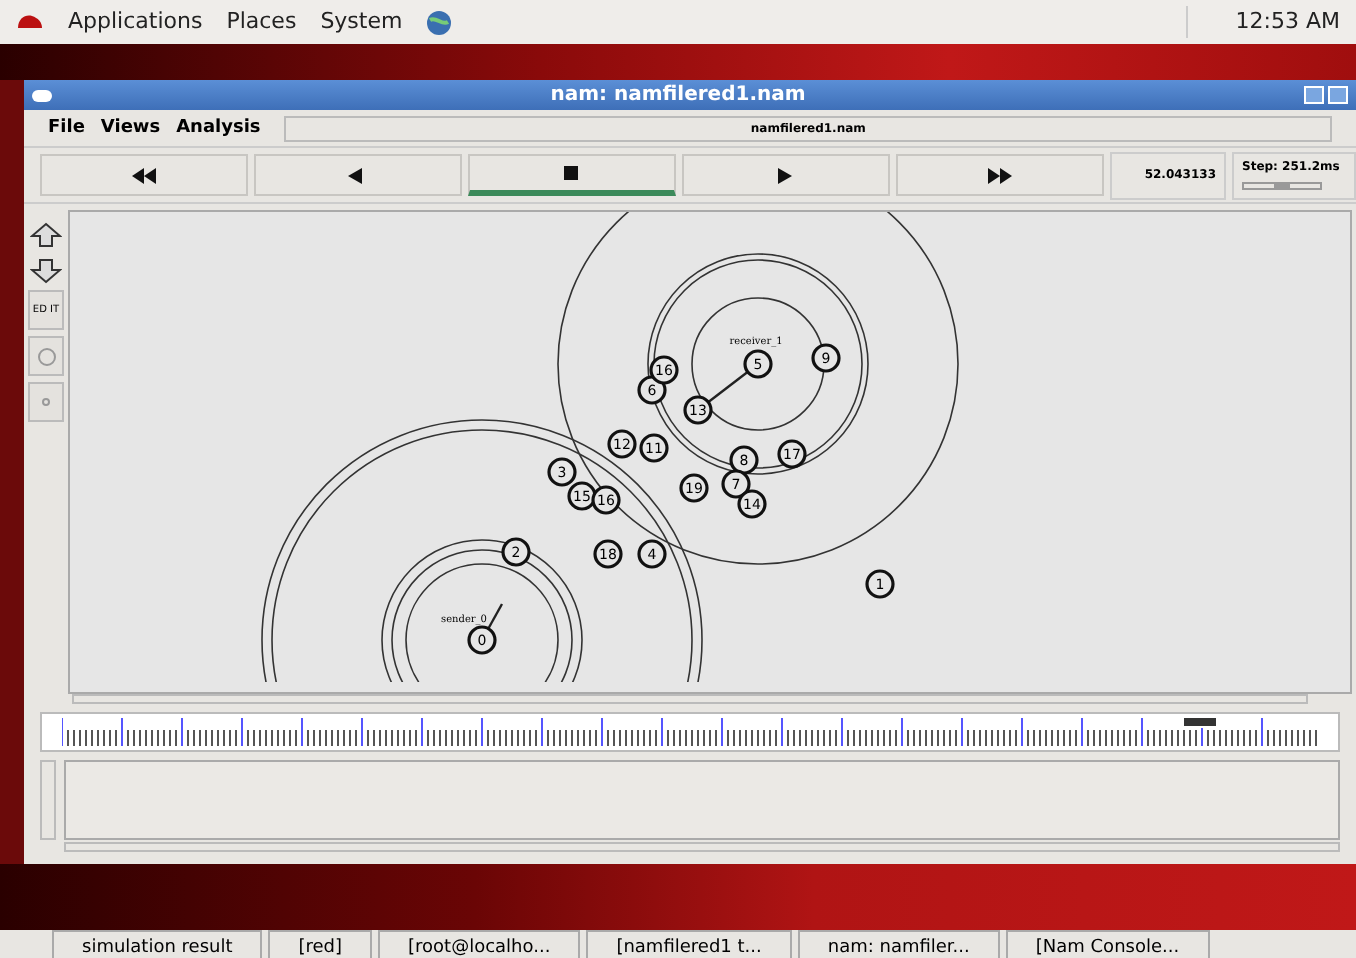 This screenshot has width=1356, height=958. What do you see at coordinates (261, 22) in the screenshot?
I see `panel-menu: Places` at bounding box center [261, 22].